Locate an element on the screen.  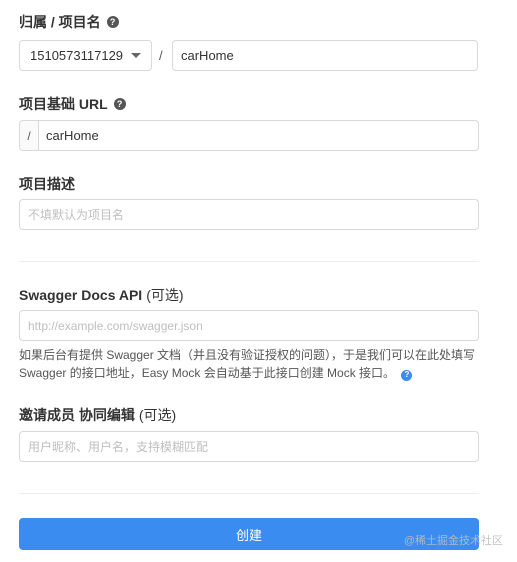
members-label-text: 邀请成员 协同编辑 is located at coordinates (77, 415).